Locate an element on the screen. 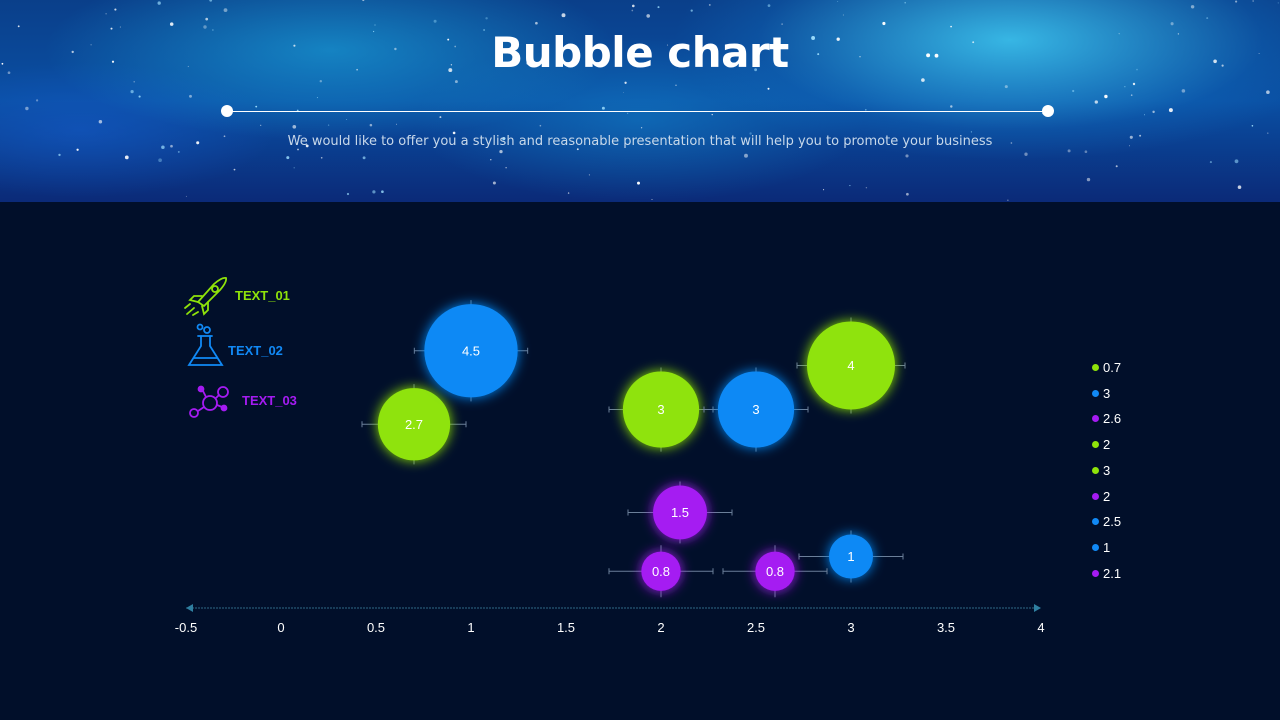 The height and width of the screenshot is (720, 1280). value-legend-label: 1 is located at coordinates (1107, 547).